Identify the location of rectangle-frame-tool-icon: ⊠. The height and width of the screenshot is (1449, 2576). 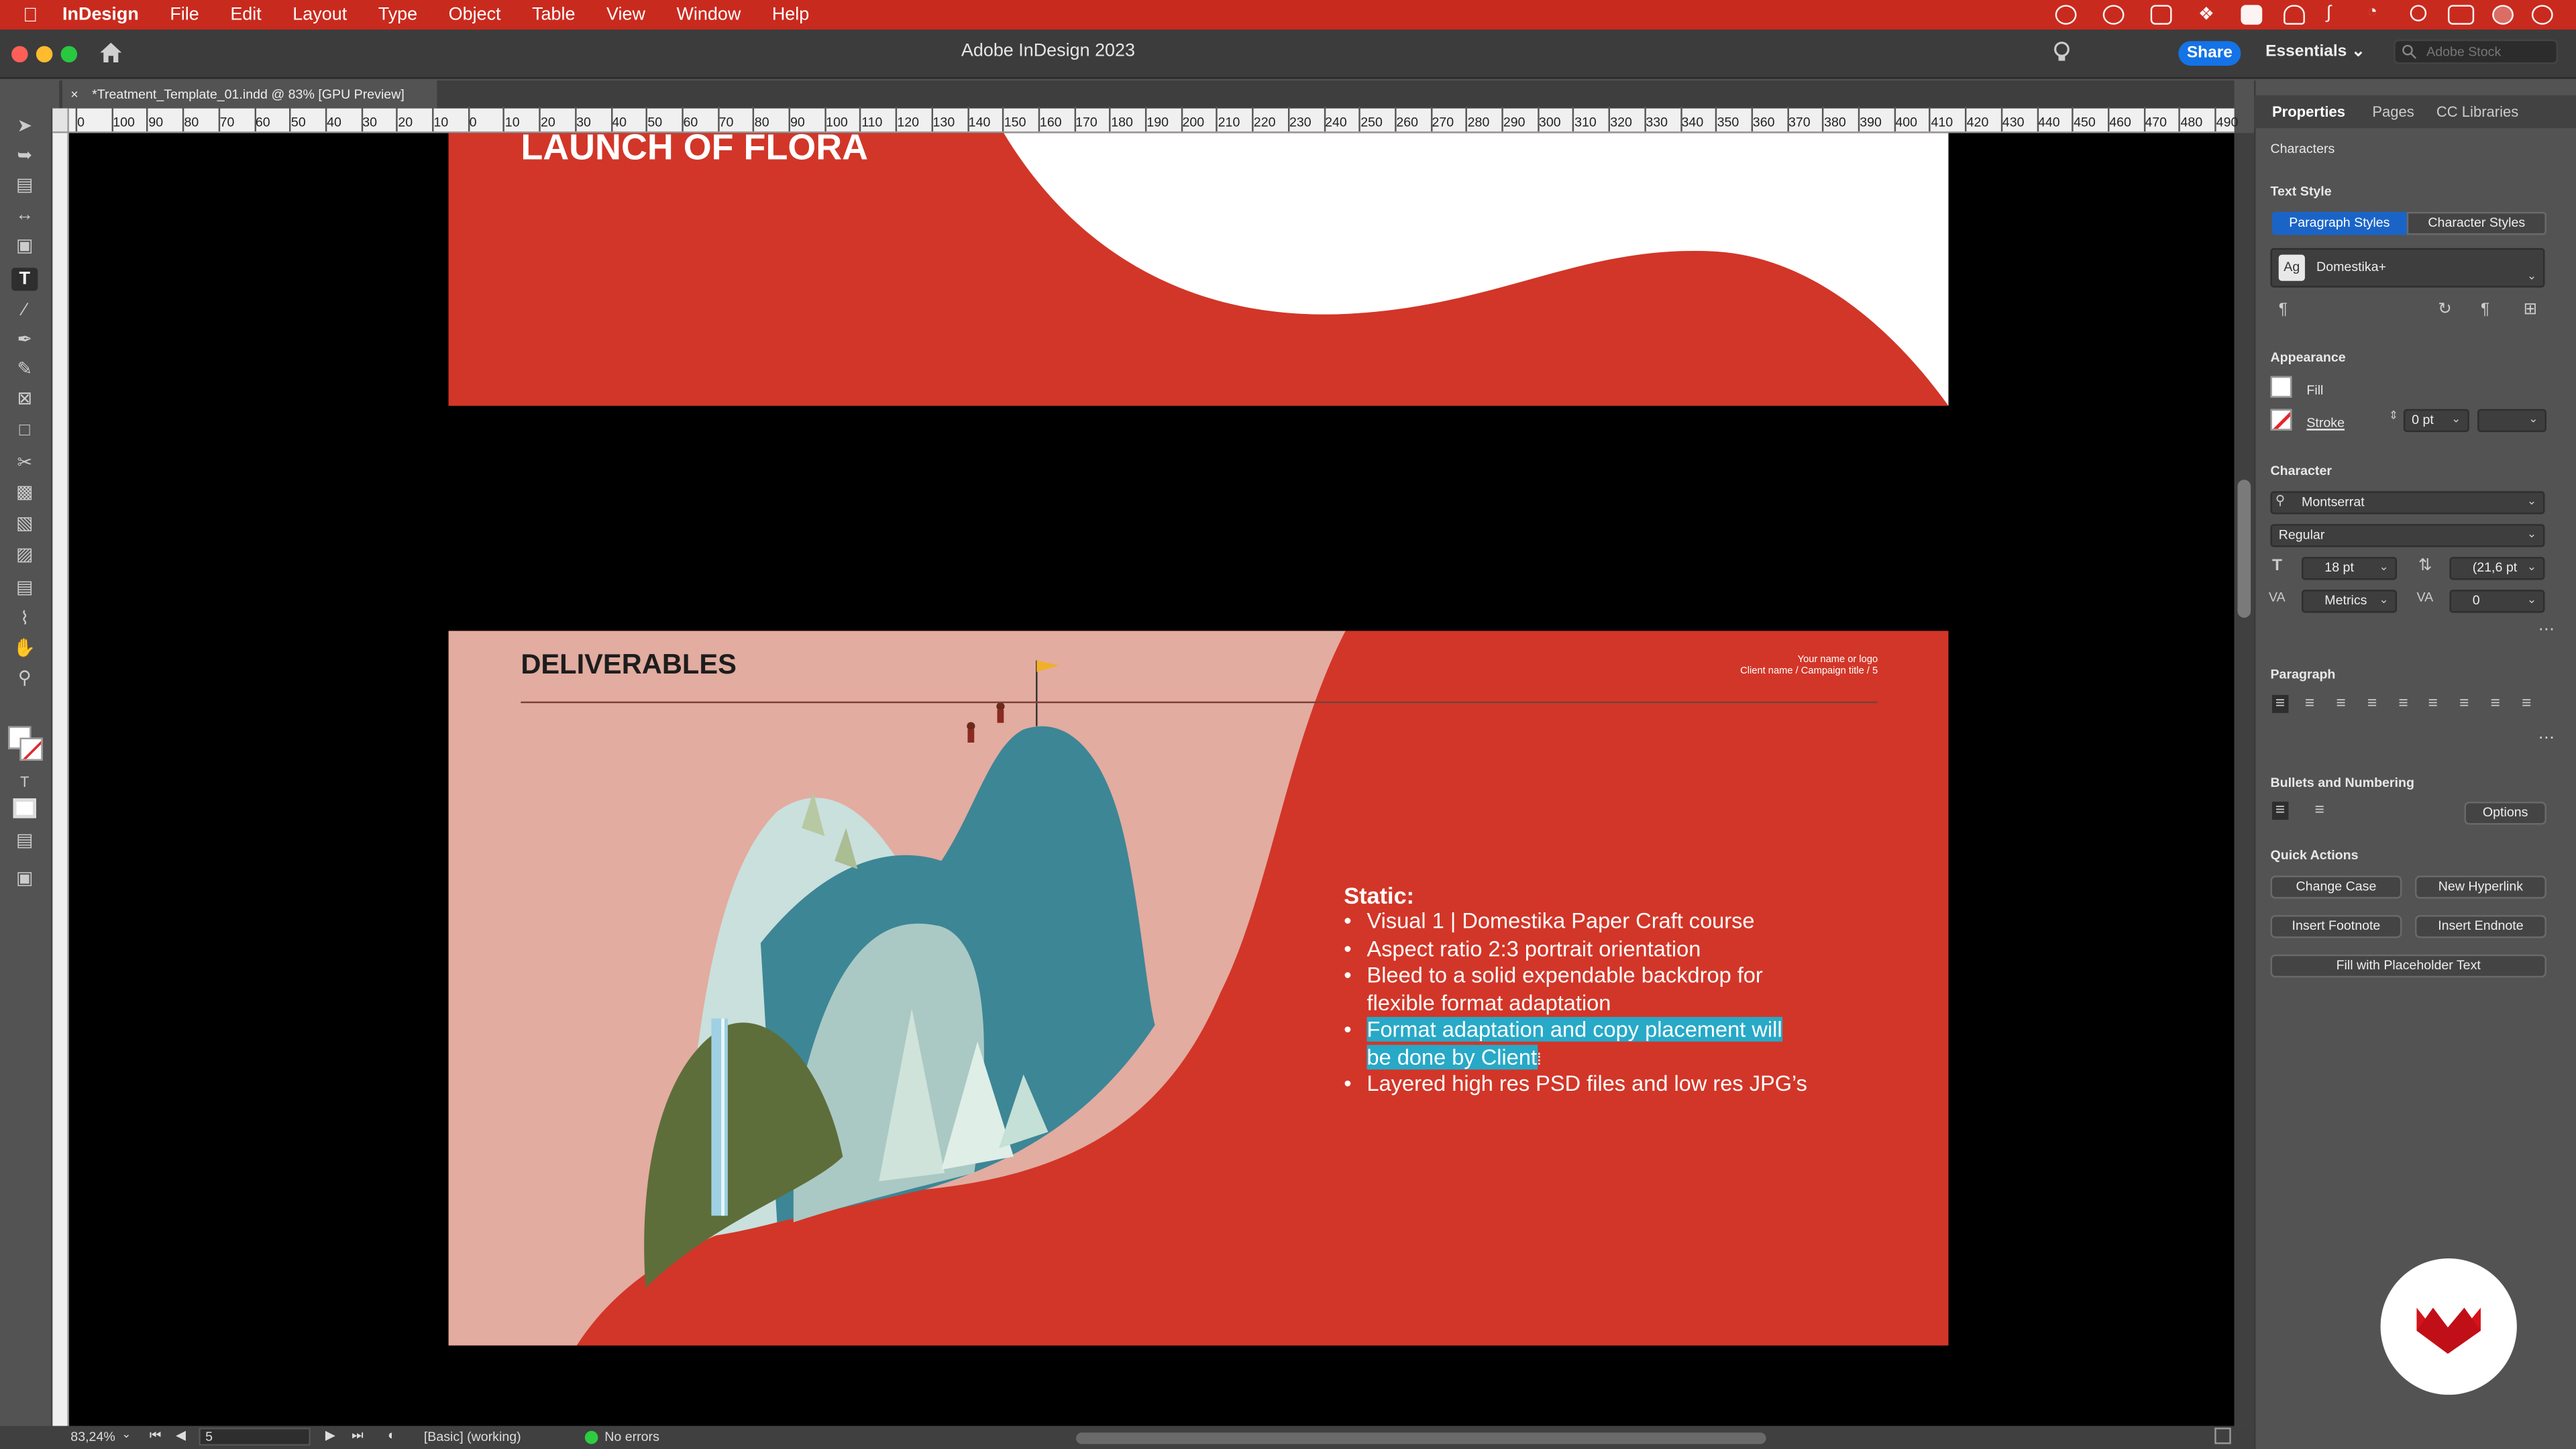
(24, 399).